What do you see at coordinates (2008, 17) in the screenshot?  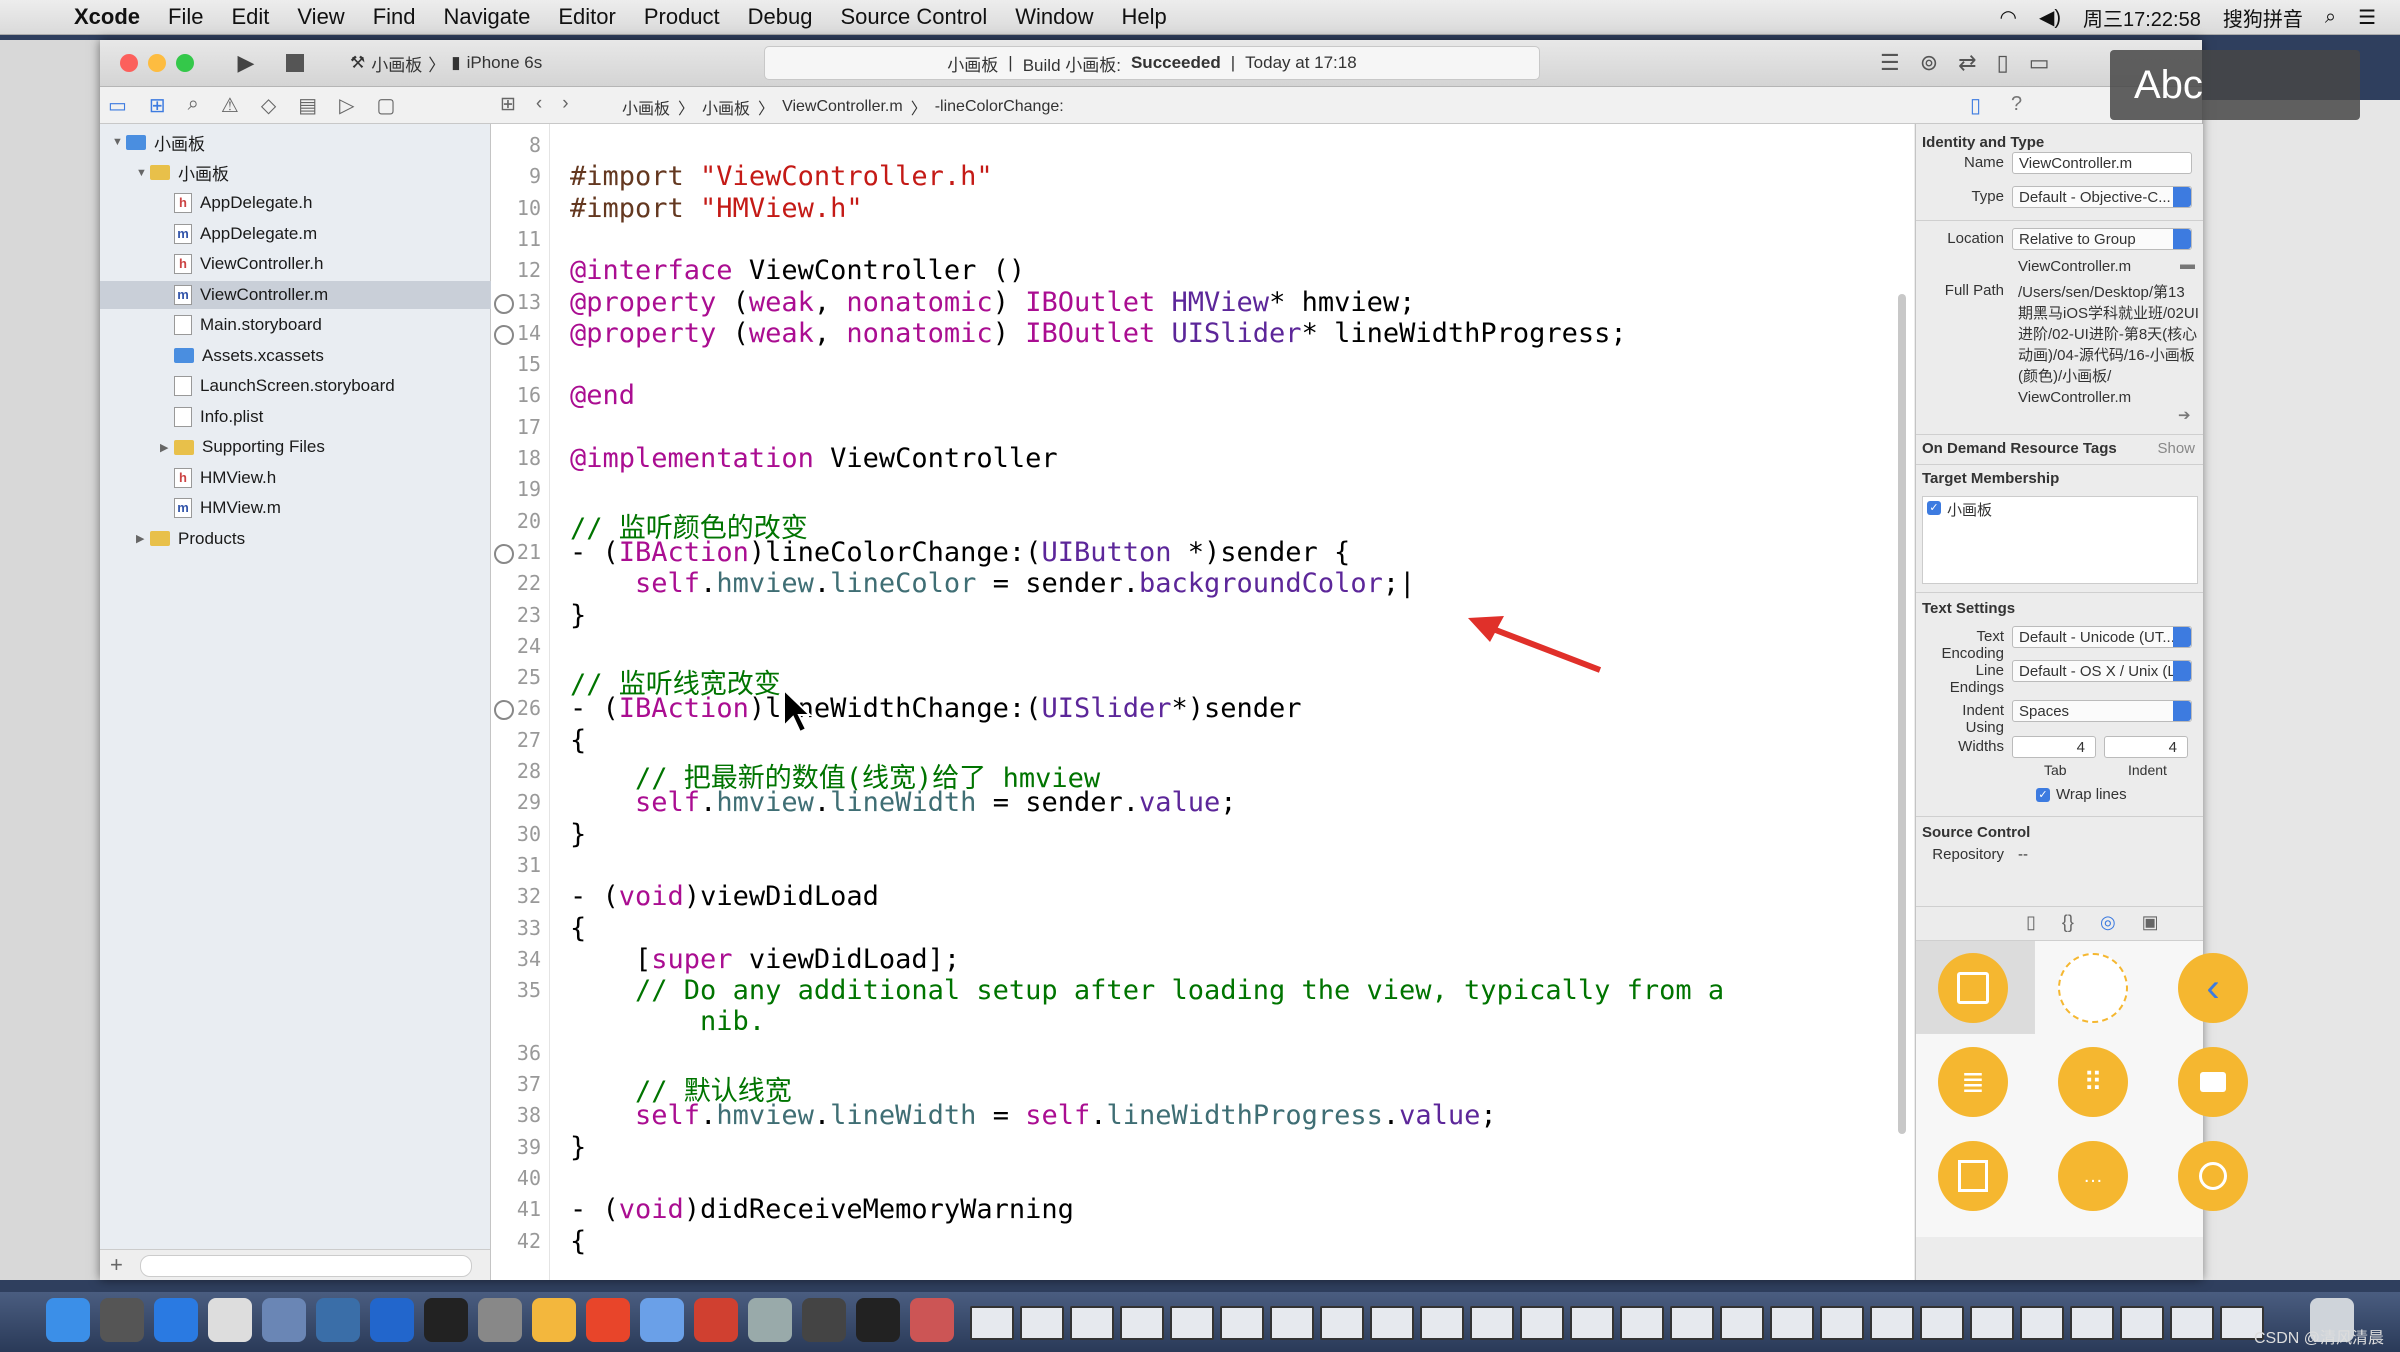 I see `wifi-icon: ◠` at bounding box center [2008, 17].